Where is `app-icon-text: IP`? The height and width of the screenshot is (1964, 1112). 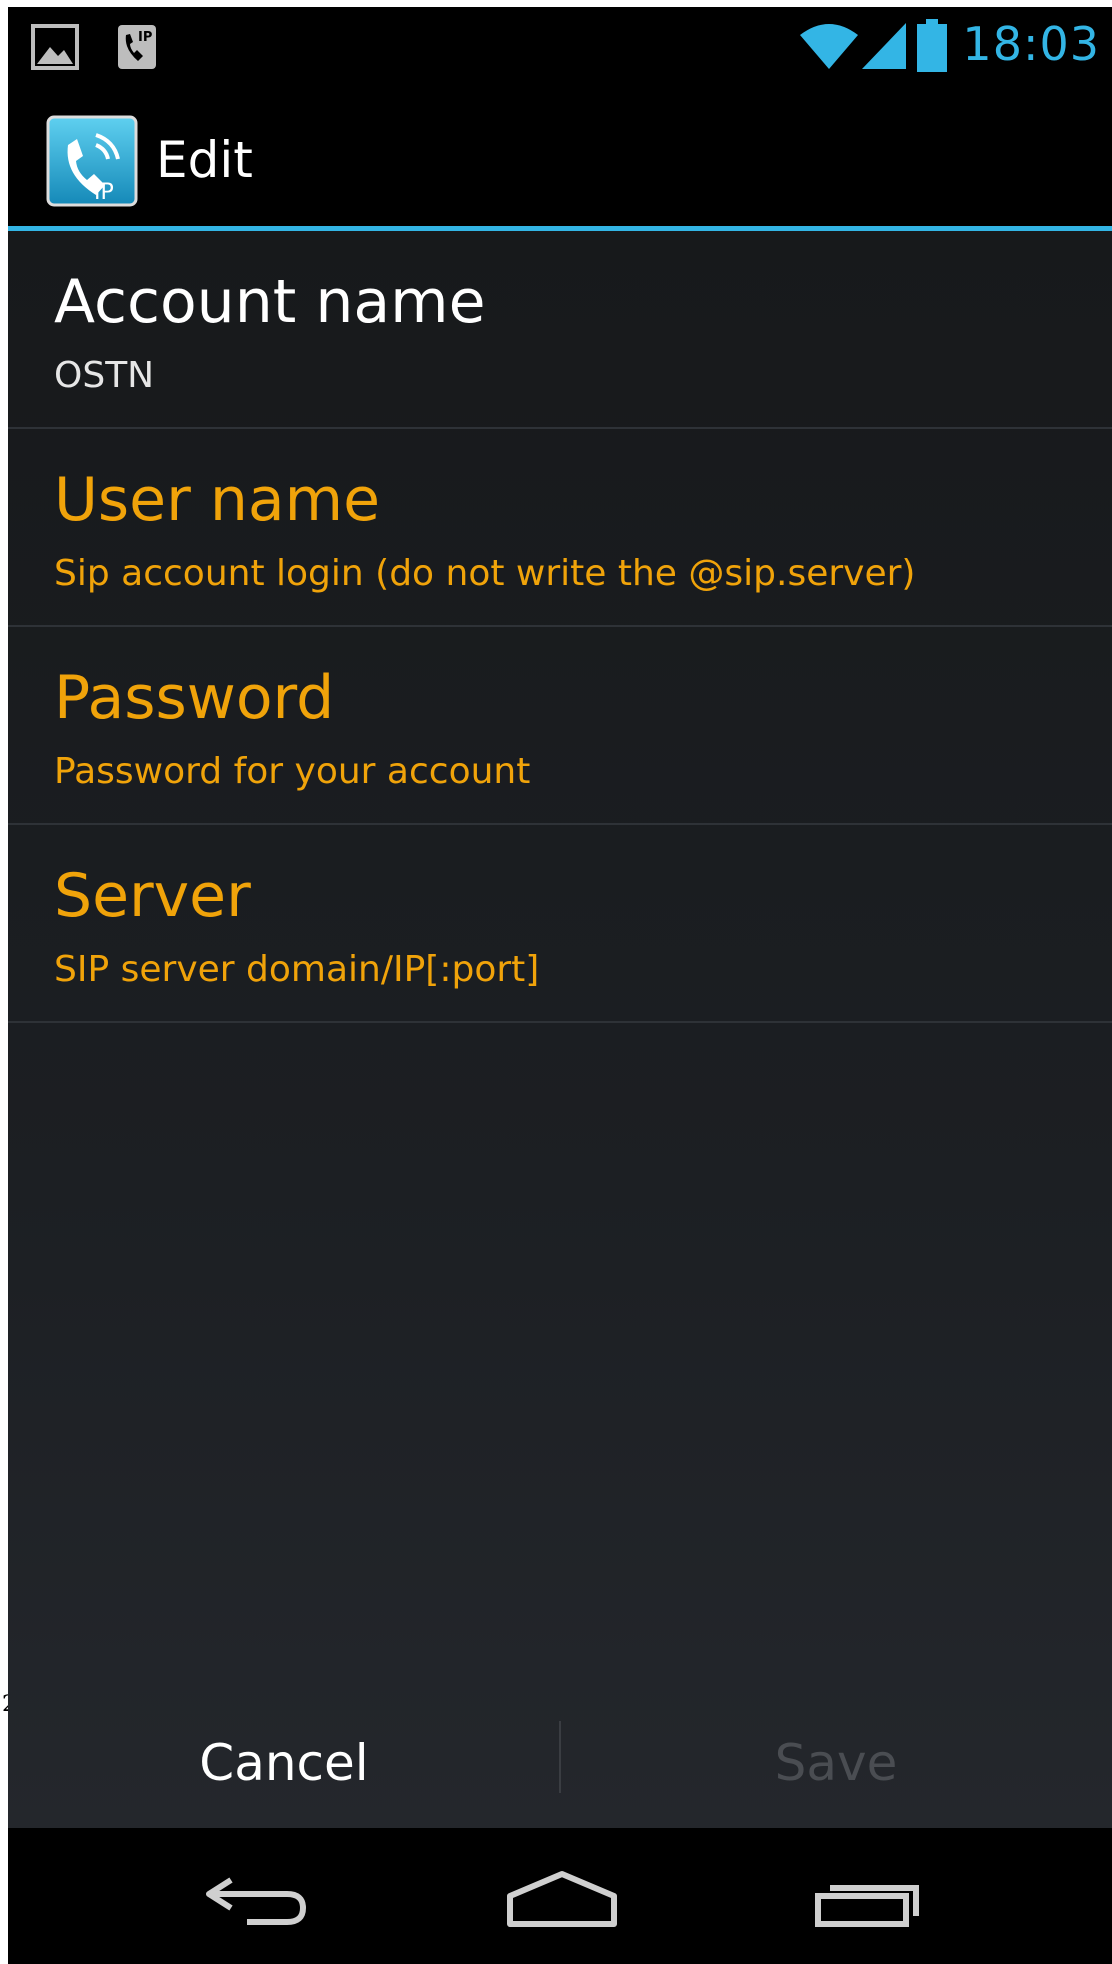 app-icon-text: IP is located at coordinates (104, 192).